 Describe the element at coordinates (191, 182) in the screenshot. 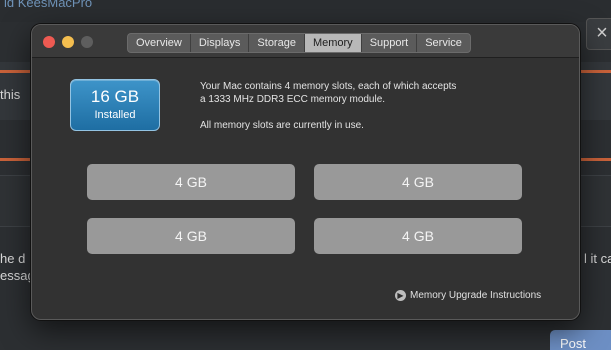

I see `memory-slot-1: 4 GB` at that location.